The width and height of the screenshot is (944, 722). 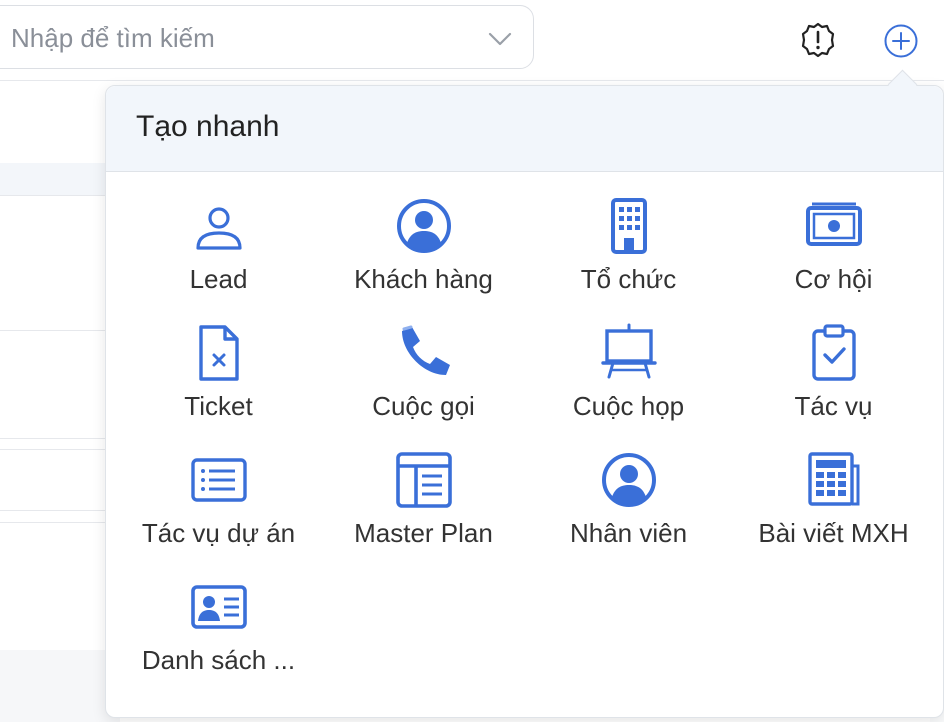 I want to click on top-bar, so click(x=472, y=40).